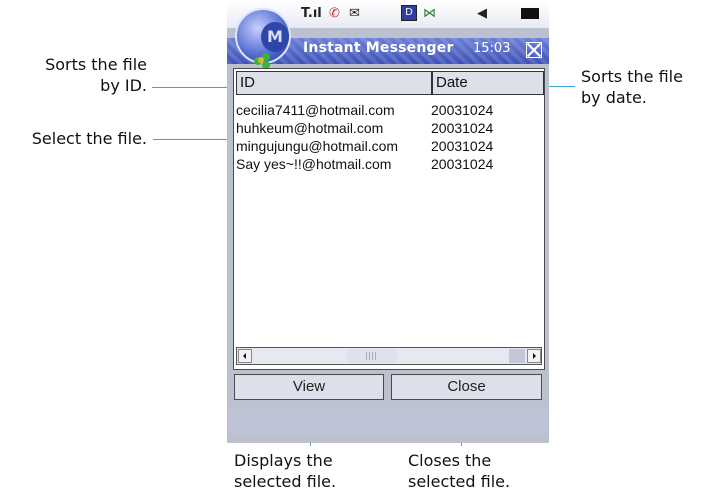  What do you see at coordinates (262, 61) in the screenshot?
I see `clover-icon` at bounding box center [262, 61].